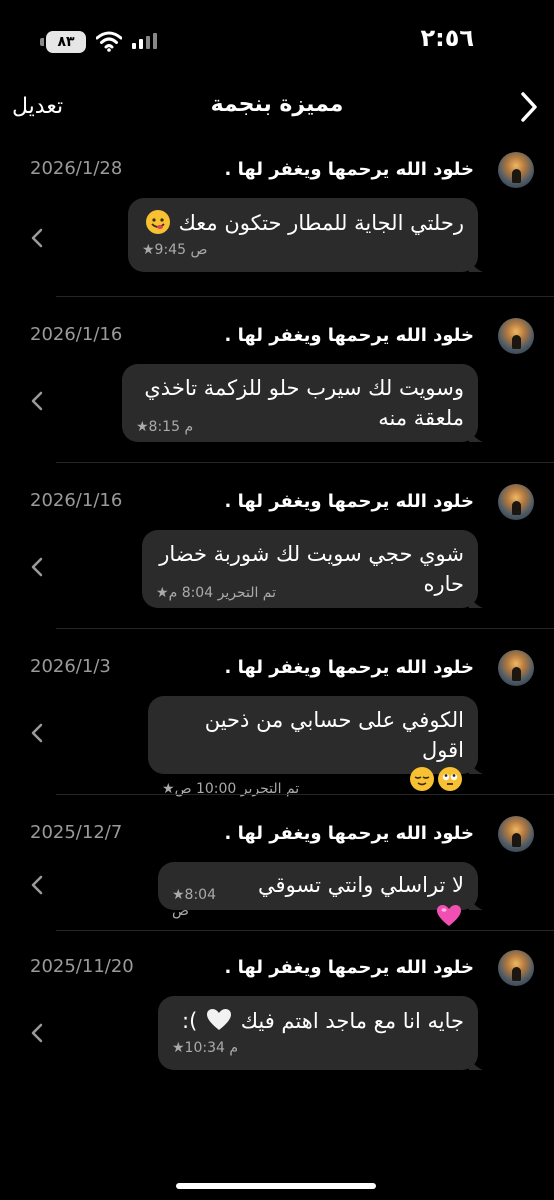 This screenshot has height=1200, width=554. What do you see at coordinates (193, 1021) in the screenshot?
I see `message-suffix: ):` at bounding box center [193, 1021].